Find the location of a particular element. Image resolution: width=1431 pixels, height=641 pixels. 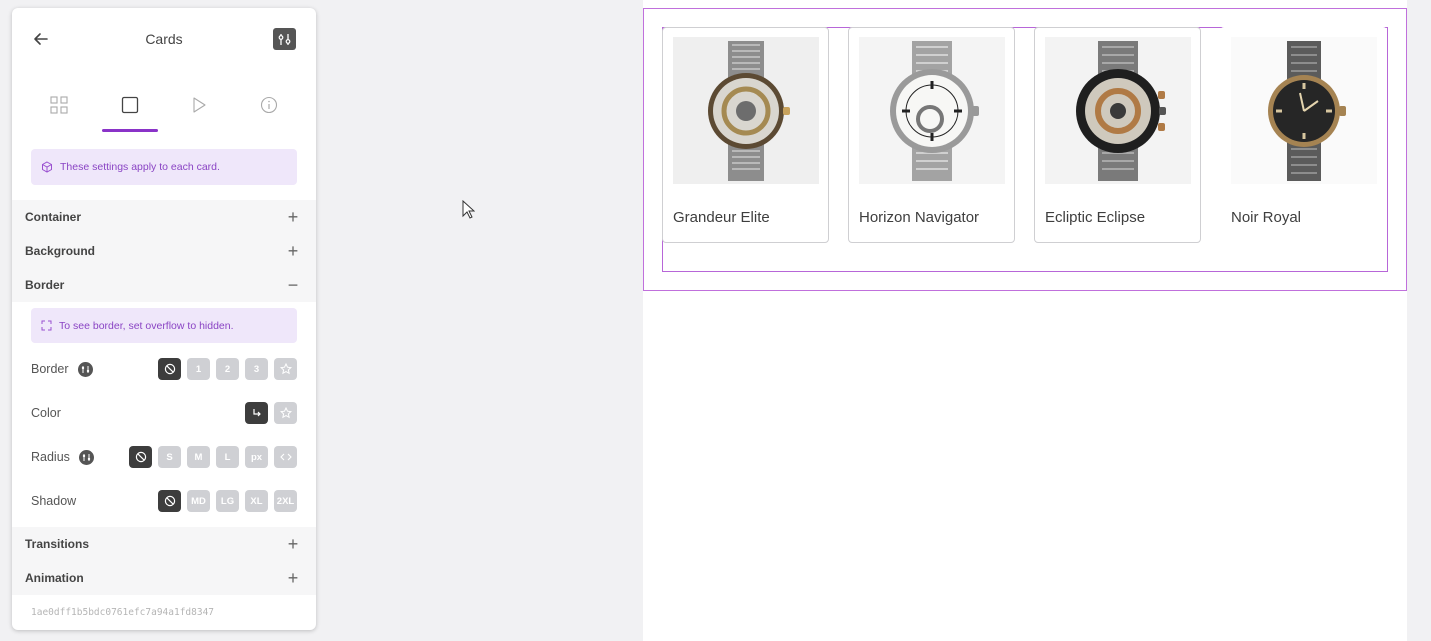

border-notice: To see border, set overflow to hidden. is located at coordinates (164, 325).